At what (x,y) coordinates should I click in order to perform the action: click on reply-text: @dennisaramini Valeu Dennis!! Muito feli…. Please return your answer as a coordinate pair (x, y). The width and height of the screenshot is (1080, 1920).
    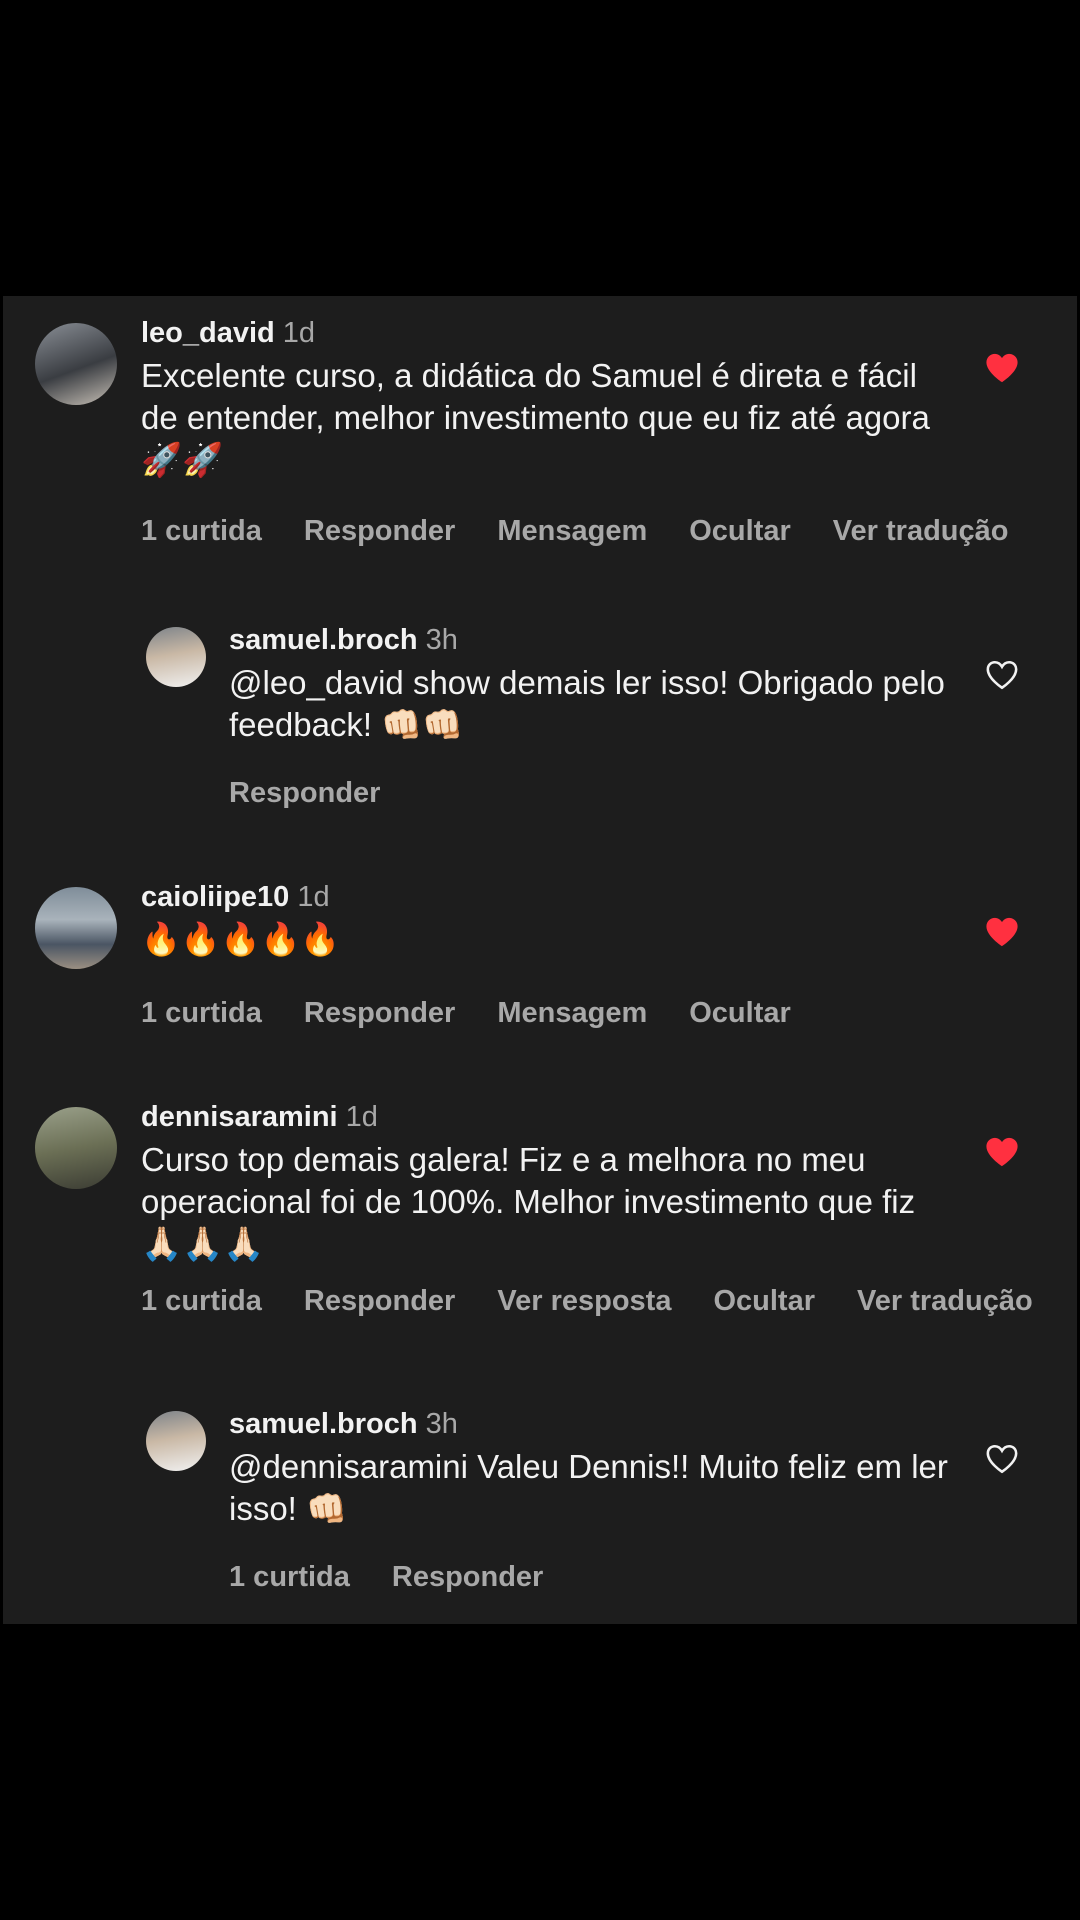
    Looking at the image, I should click on (588, 1487).